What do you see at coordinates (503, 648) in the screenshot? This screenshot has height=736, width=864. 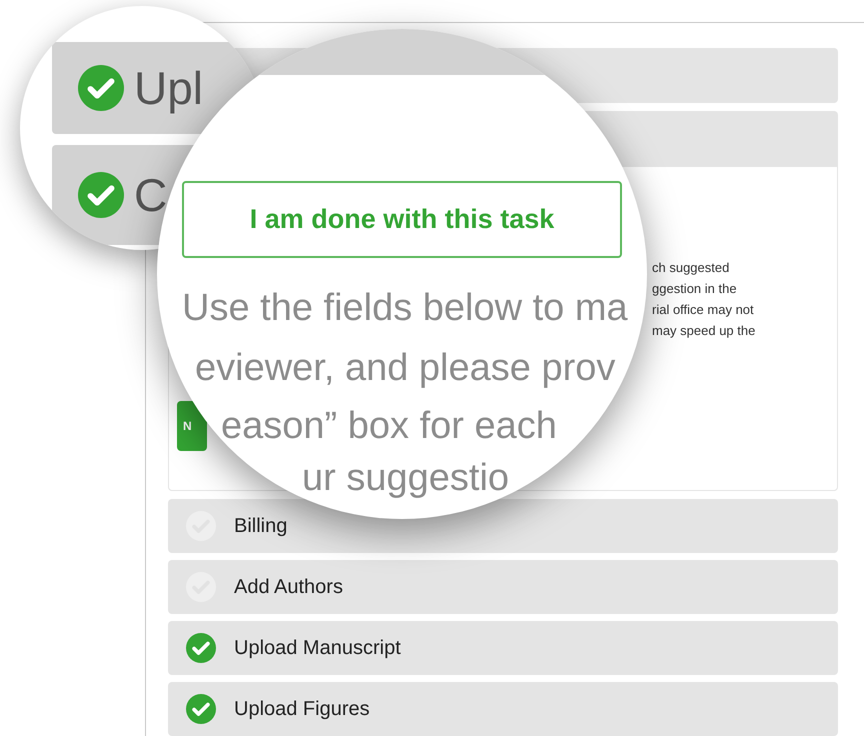 I see `task-row: Upload Manuscript` at bounding box center [503, 648].